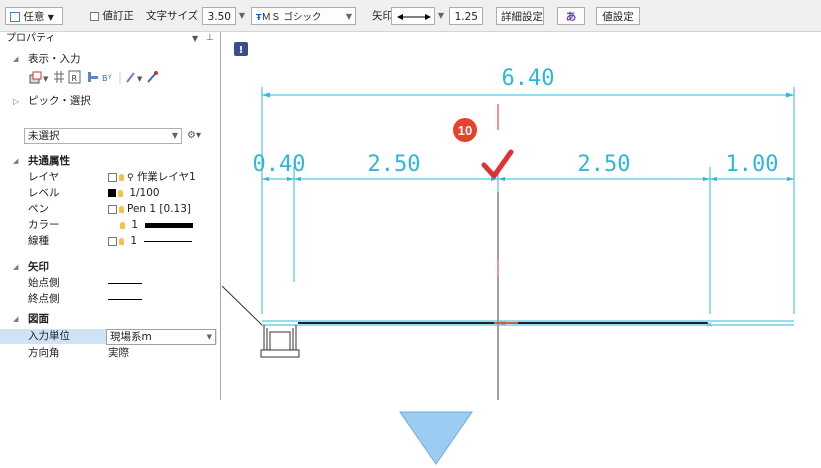 The height and width of the screenshot is (468, 821). I want to click on step-badge-text: 10, so click(465, 130).